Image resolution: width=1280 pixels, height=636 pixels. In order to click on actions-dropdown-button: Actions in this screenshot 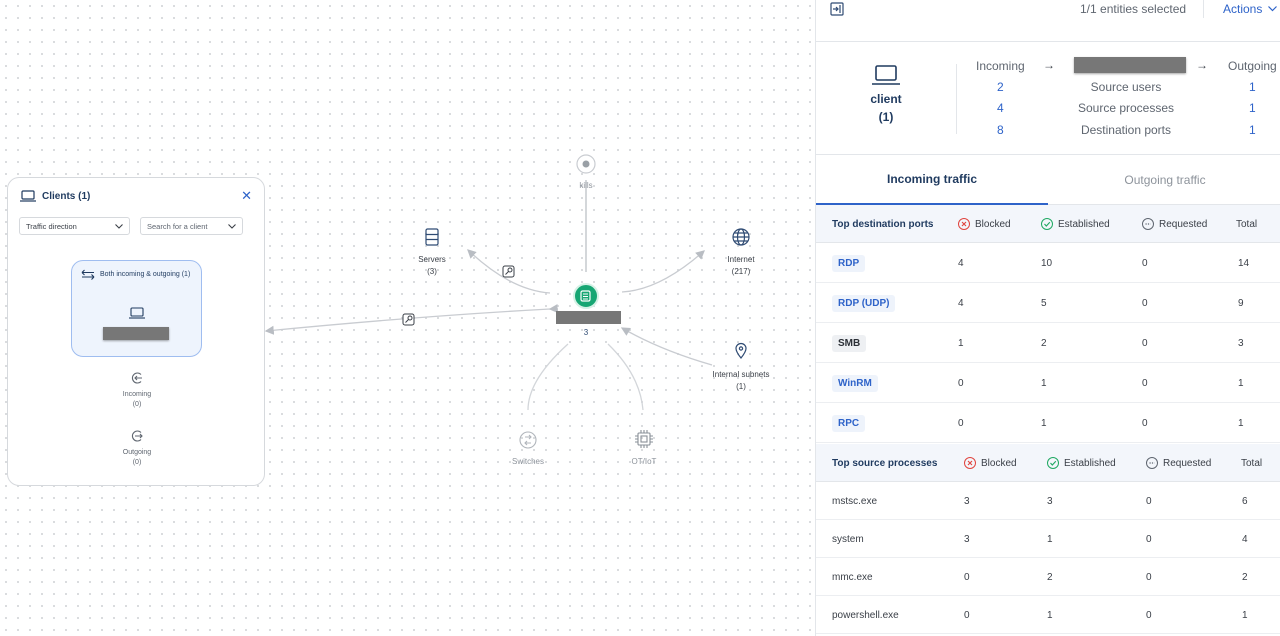, I will do `click(1250, 9)`.